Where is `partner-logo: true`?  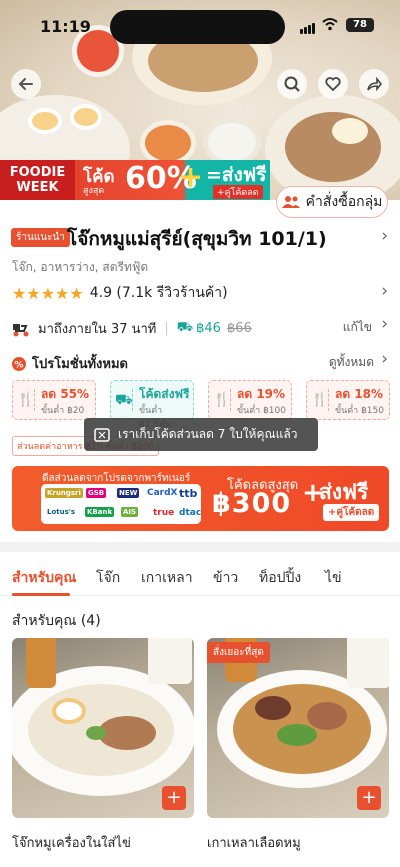
partner-logo: true is located at coordinates (164, 513).